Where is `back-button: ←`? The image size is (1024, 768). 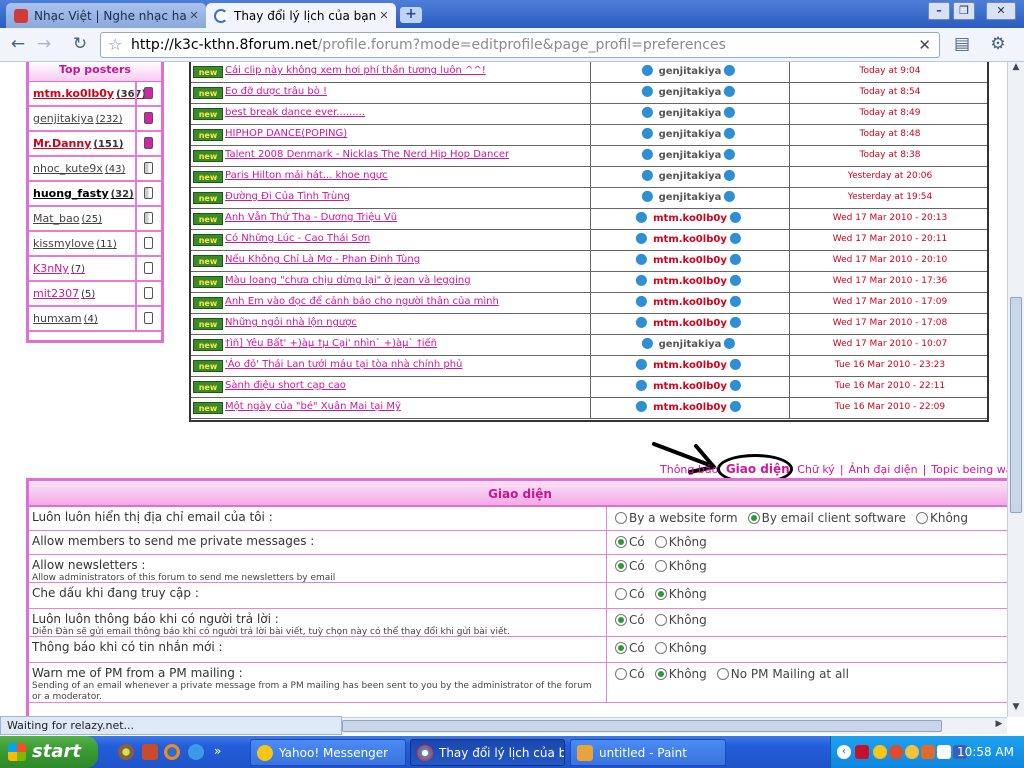
back-button: ← is located at coordinates (18, 45).